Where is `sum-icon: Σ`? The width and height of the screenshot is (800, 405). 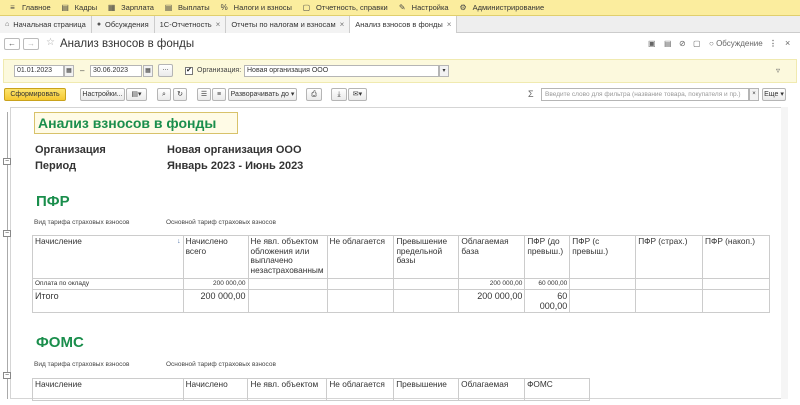
sum-icon: Σ is located at coordinates (531, 94).